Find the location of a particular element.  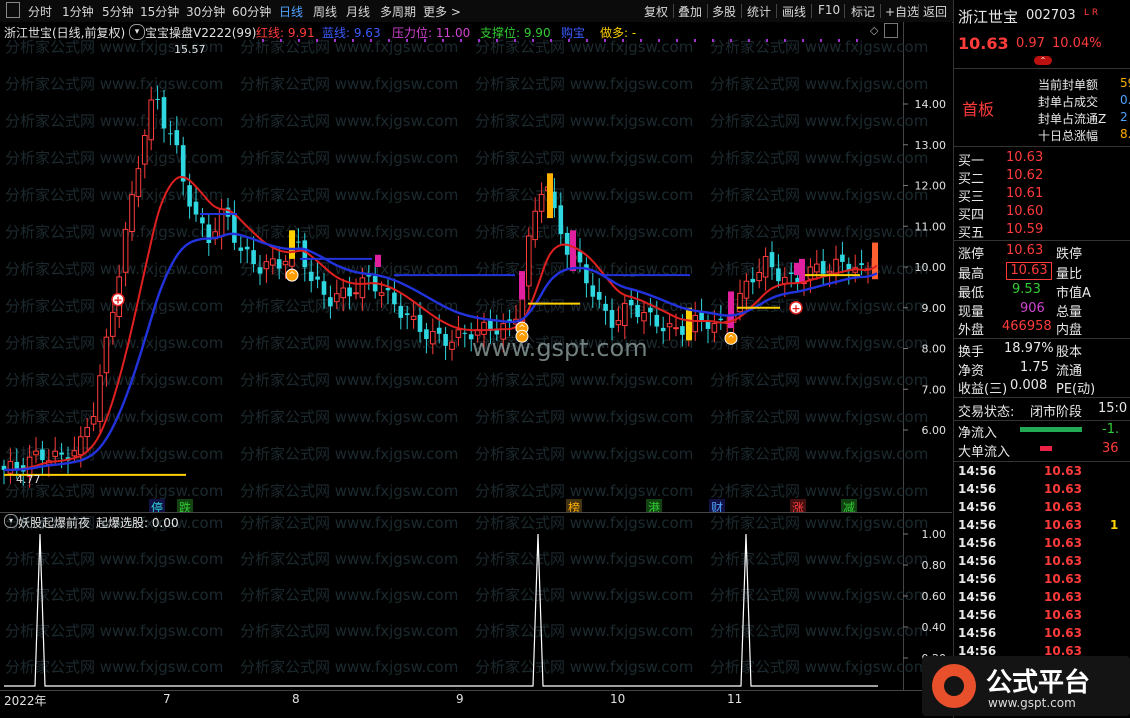

x-axis-label: 11 is located at coordinates (735, 699).